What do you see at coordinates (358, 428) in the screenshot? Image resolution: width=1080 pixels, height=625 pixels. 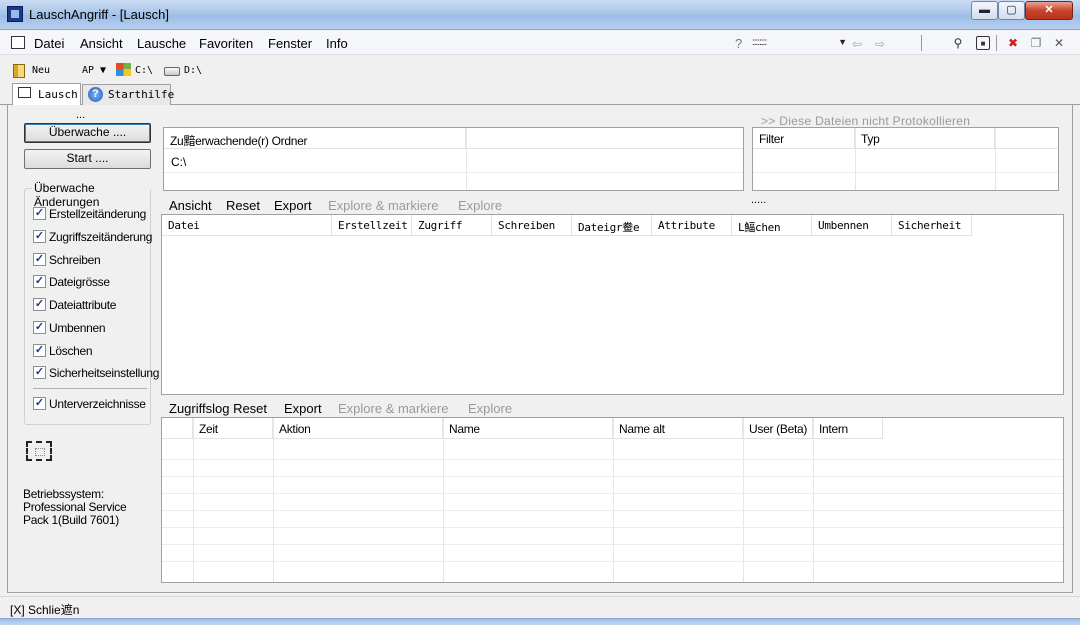 I see `column-aktion: Aktion` at bounding box center [358, 428].